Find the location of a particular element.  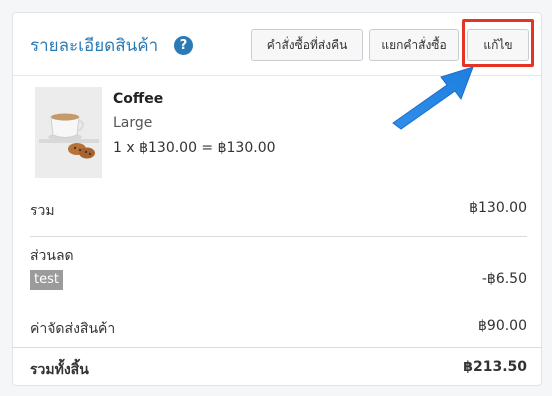

divider is located at coordinates (278, 236).